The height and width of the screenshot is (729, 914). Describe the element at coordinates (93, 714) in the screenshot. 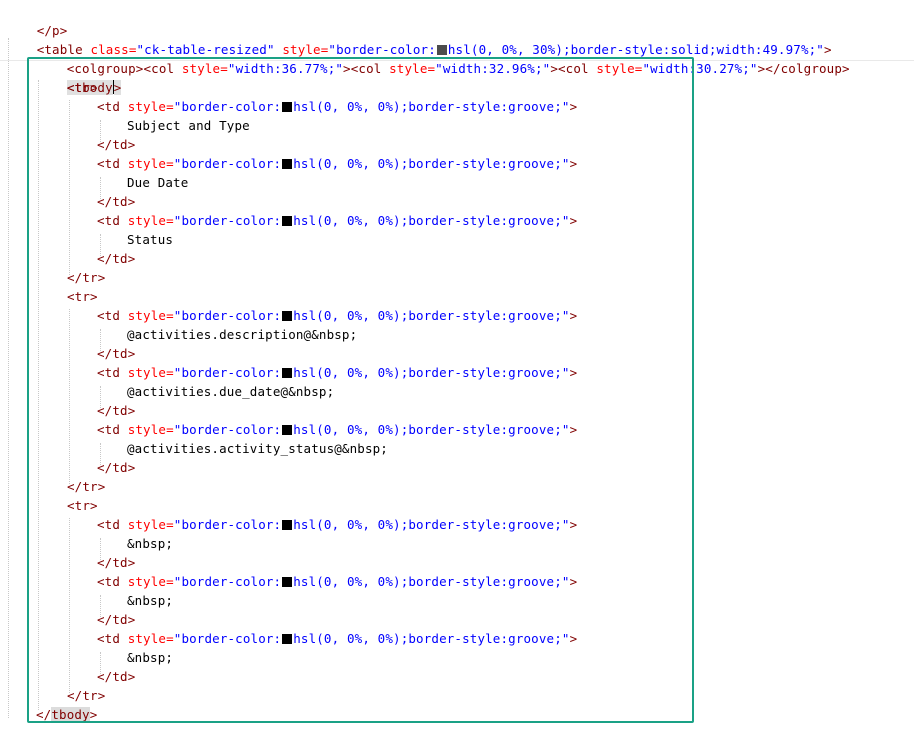

I see `tbody-close-end: >` at that location.